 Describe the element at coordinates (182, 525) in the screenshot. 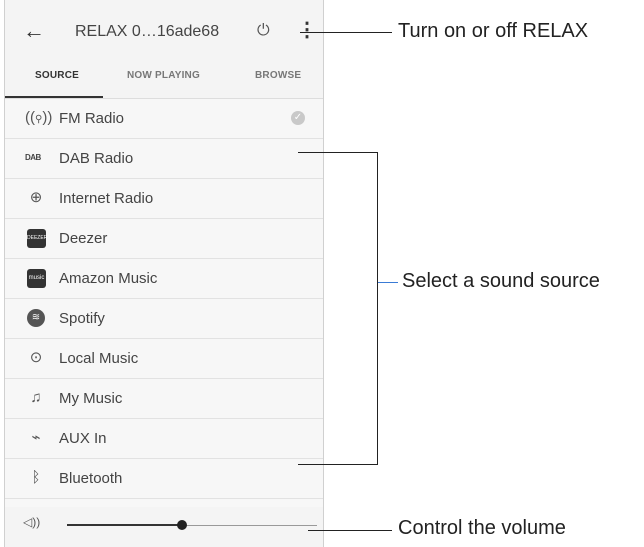

I see `volume-knob` at that location.